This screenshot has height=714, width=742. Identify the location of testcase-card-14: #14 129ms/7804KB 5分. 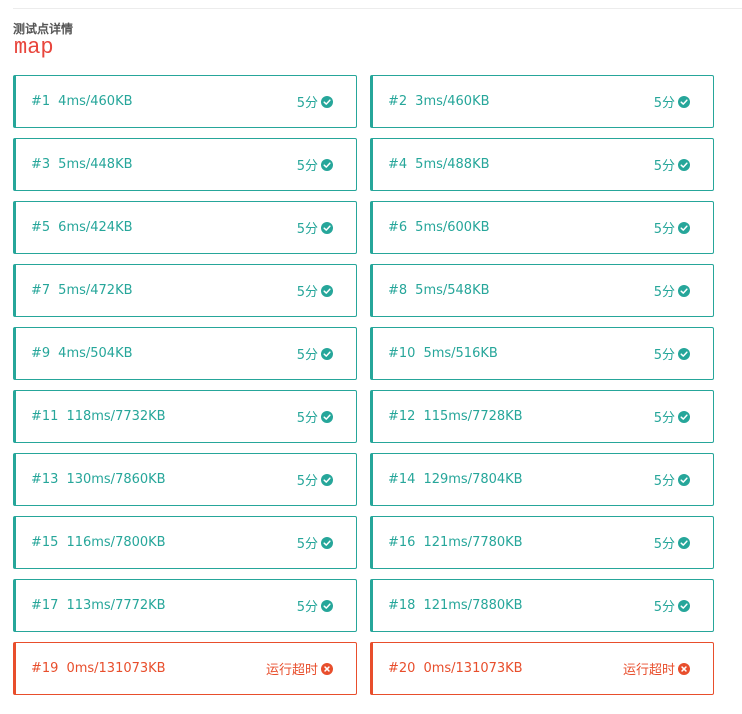
(542, 479).